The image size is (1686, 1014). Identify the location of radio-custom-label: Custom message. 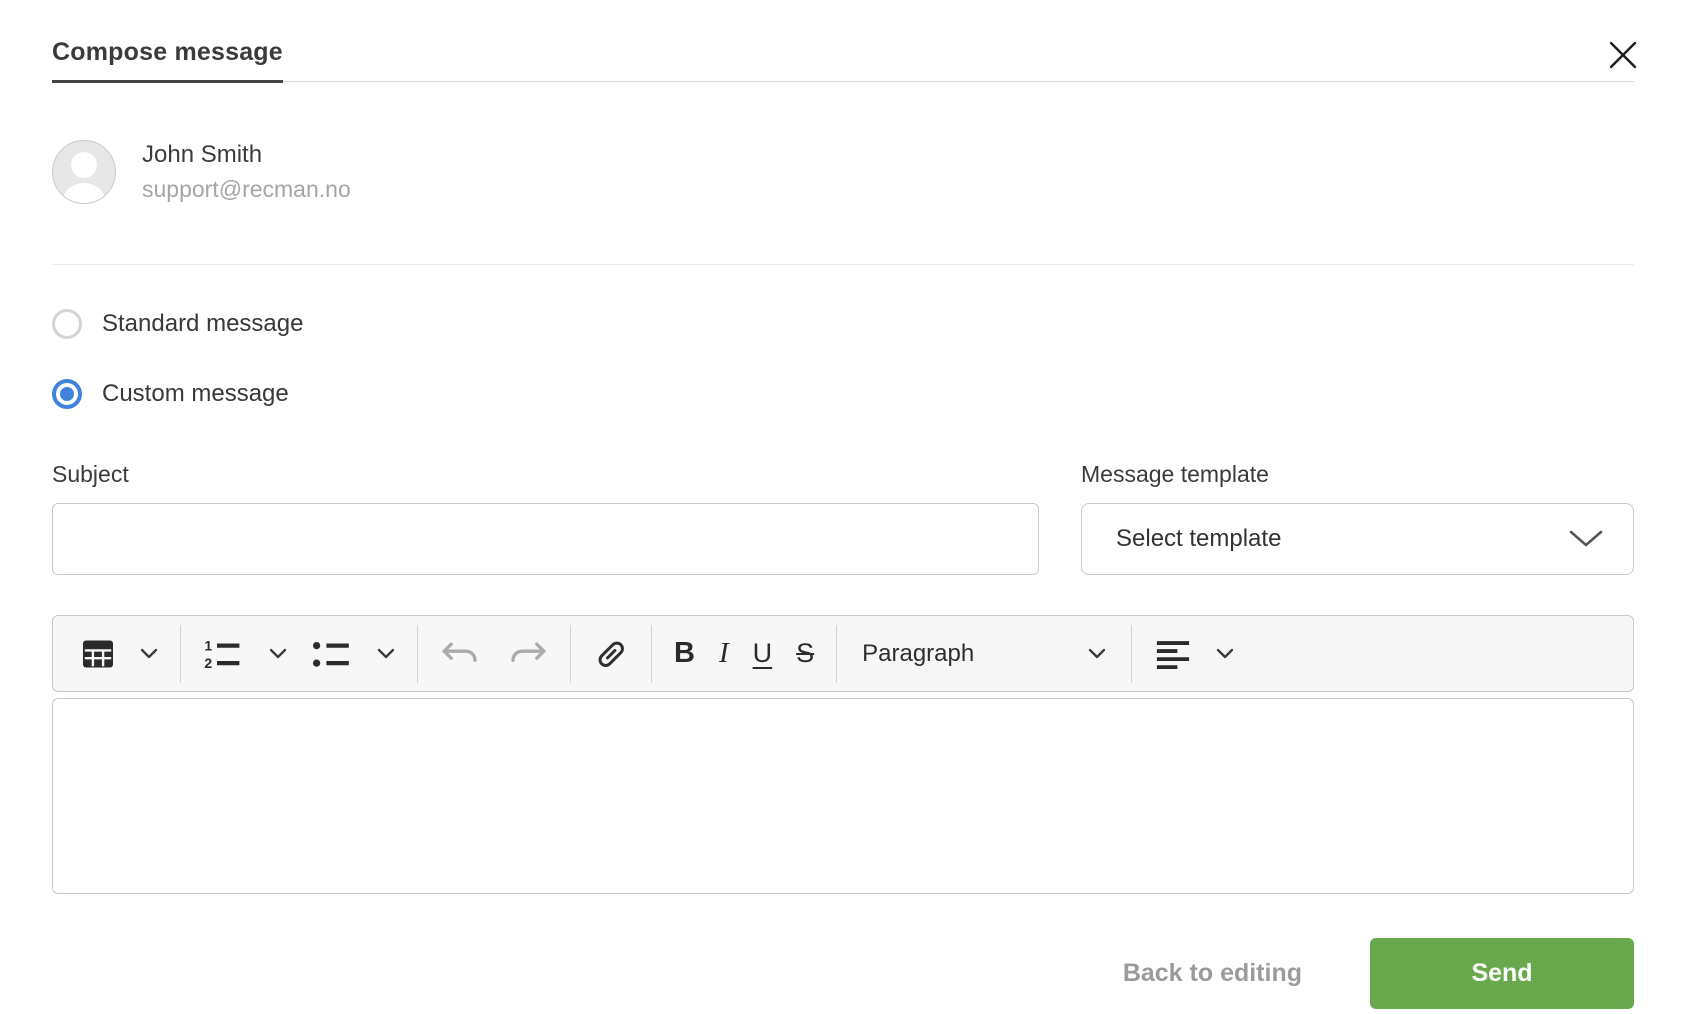
(195, 393).